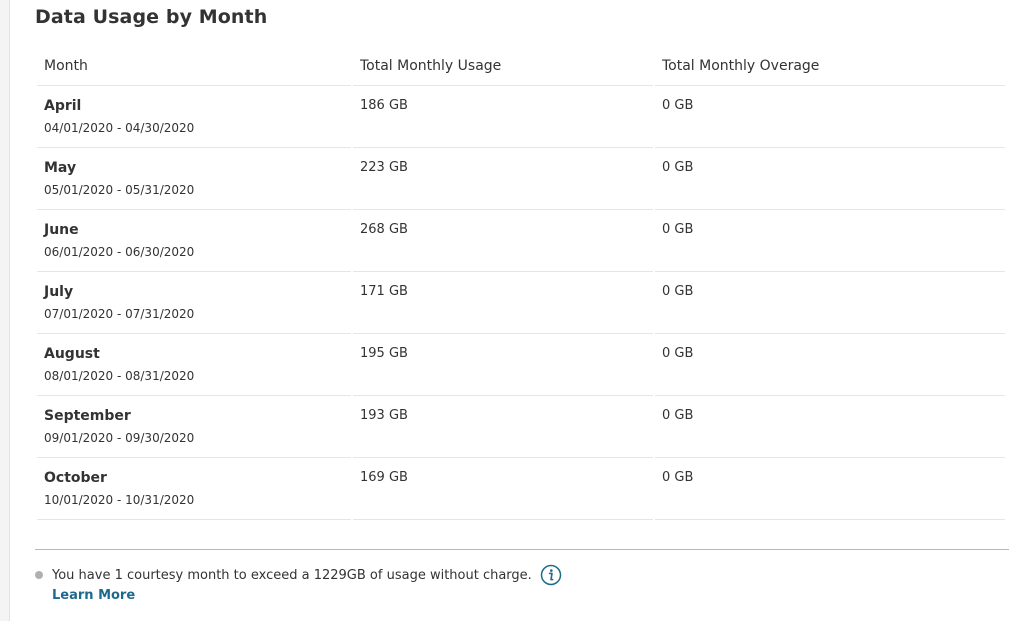  What do you see at coordinates (830, 66) in the screenshot?
I see `column-header-overage: Total Monthly Overage` at bounding box center [830, 66].